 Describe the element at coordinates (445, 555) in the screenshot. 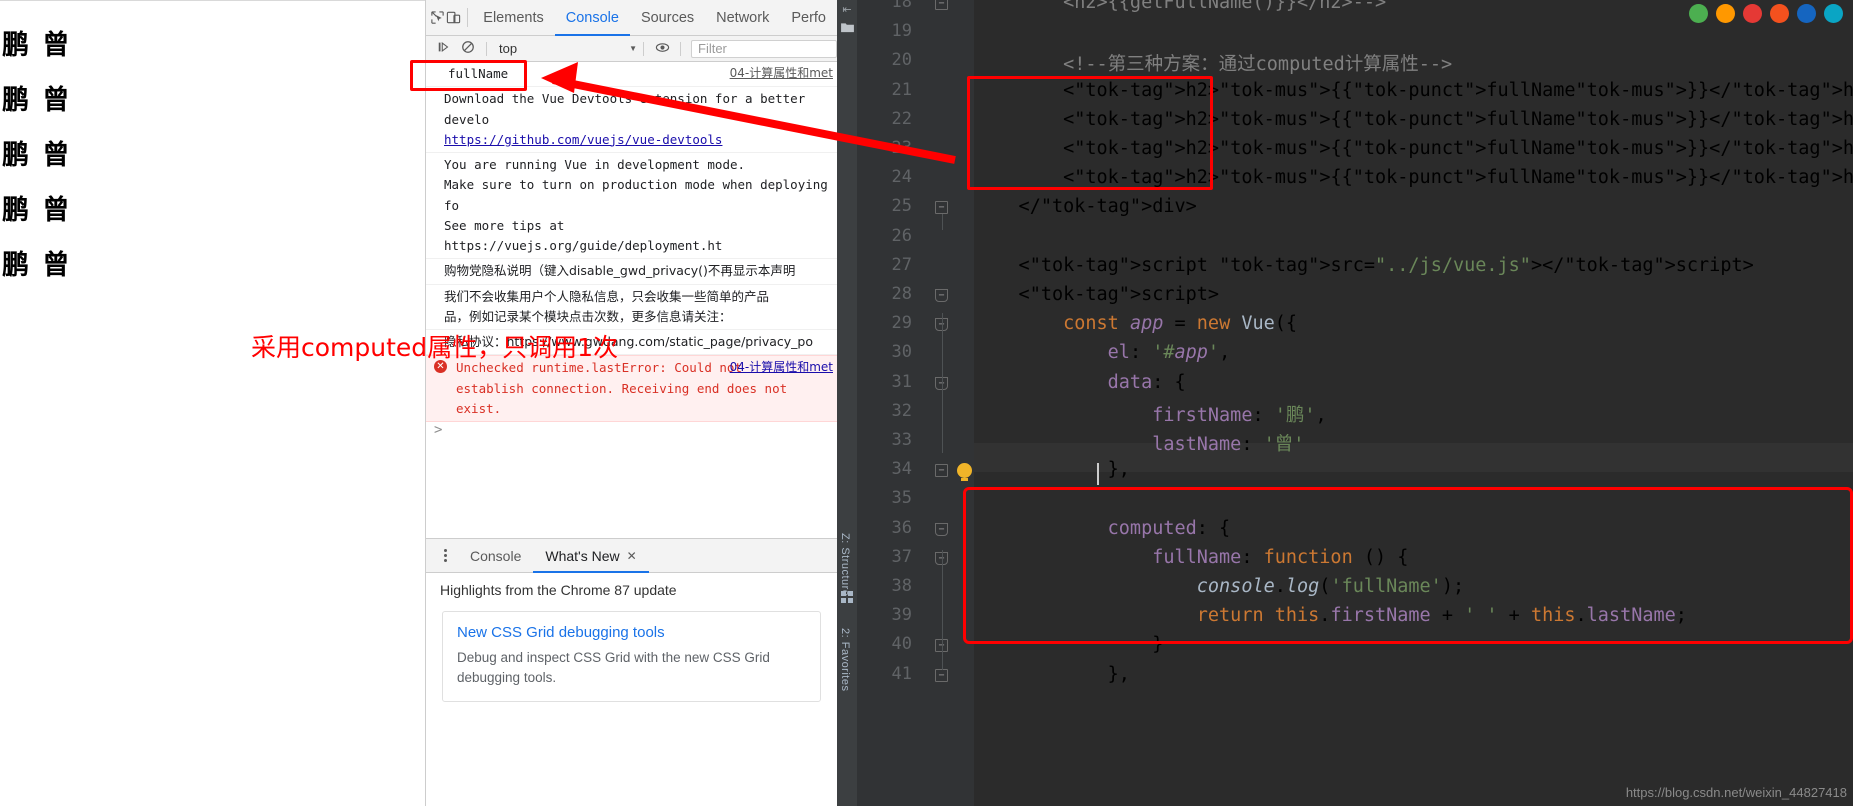

I see `kebab-menu-icon` at that location.